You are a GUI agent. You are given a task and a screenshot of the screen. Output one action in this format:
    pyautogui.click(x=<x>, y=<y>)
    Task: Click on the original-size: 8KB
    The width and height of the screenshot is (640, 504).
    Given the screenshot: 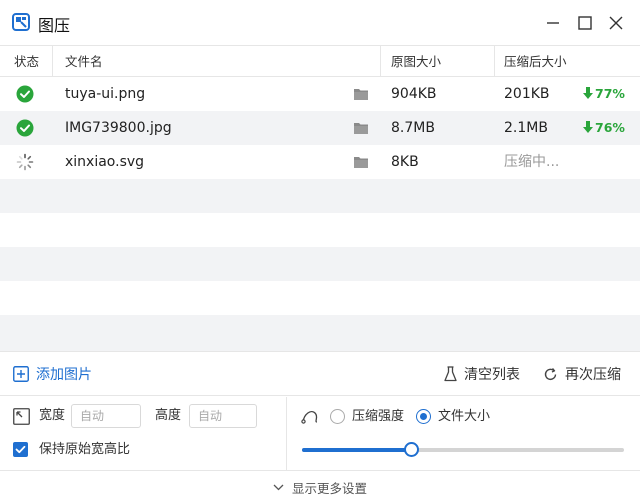 What is the action you would take?
    pyautogui.click(x=405, y=162)
    